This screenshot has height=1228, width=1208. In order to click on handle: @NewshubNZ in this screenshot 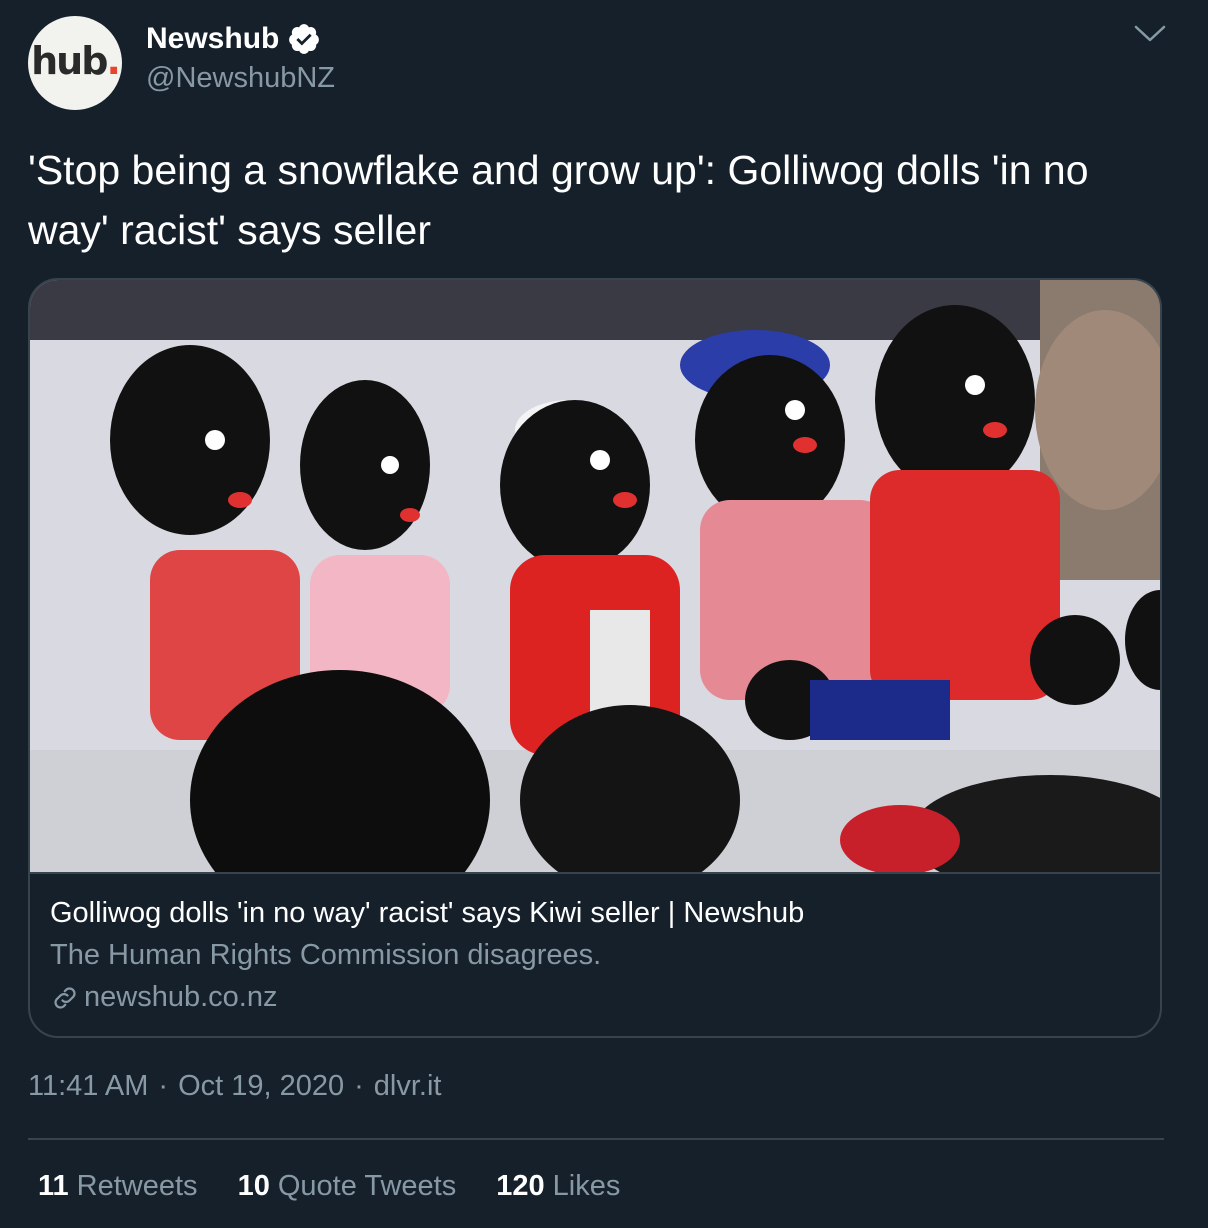, I will do `click(240, 78)`.